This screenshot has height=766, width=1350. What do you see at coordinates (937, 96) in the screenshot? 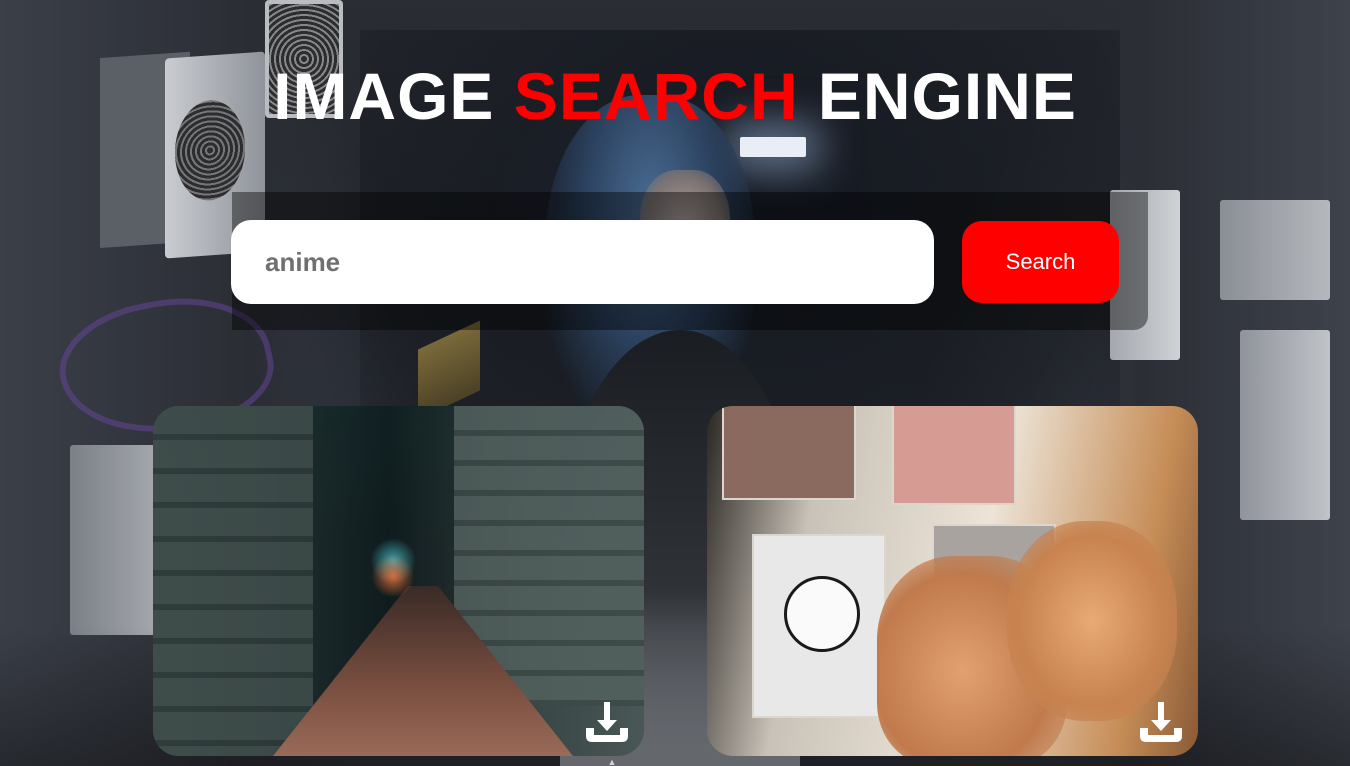
I see `title-part-engine: ENGINE` at bounding box center [937, 96].